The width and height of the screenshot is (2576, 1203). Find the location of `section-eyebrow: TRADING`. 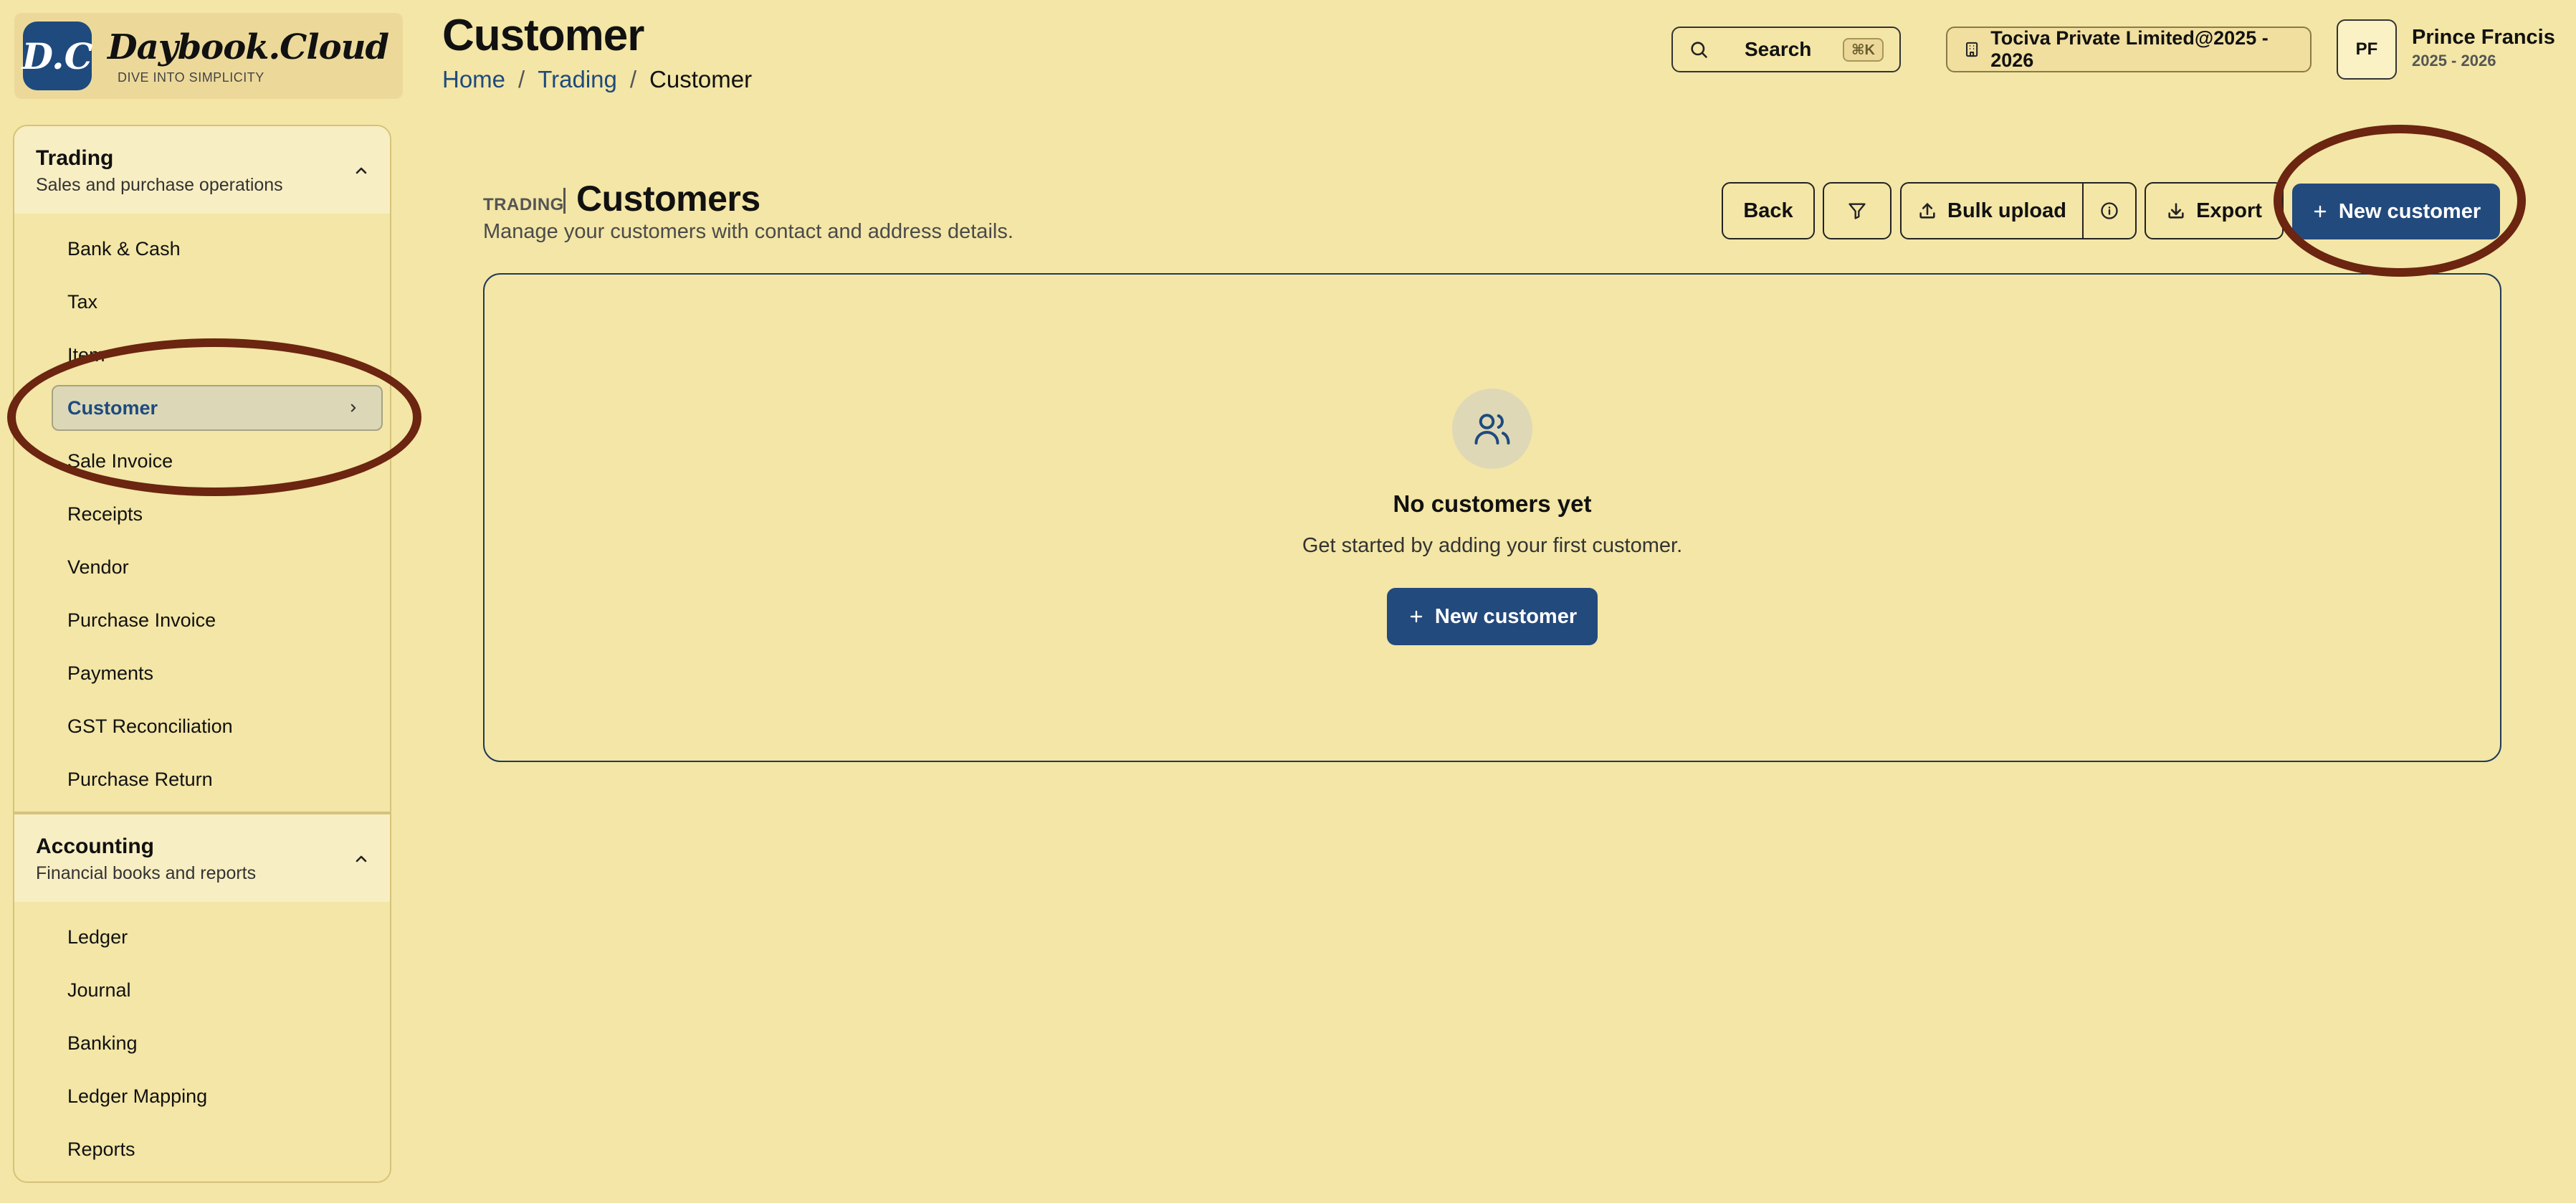

section-eyebrow: TRADING is located at coordinates (523, 204).